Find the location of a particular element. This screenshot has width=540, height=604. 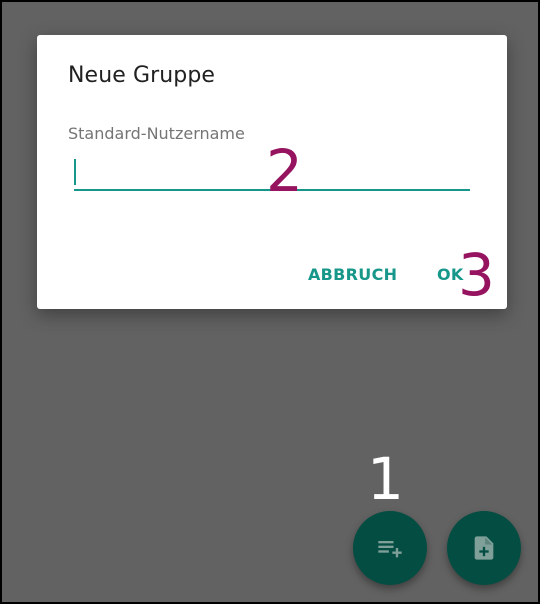

annotation-2: 2 is located at coordinates (284, 171).